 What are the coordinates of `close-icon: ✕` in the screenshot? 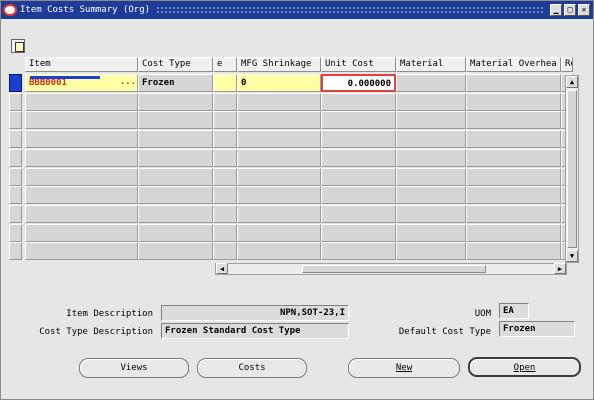 It's located at (584, 10).